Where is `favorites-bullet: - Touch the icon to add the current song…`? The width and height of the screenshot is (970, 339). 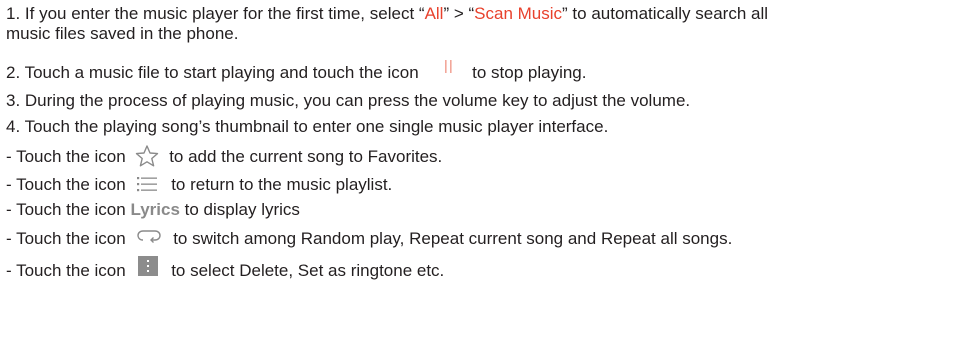
favorites-bullet: - Touch the icon to add the current song… is located at coordinates (224, 156).